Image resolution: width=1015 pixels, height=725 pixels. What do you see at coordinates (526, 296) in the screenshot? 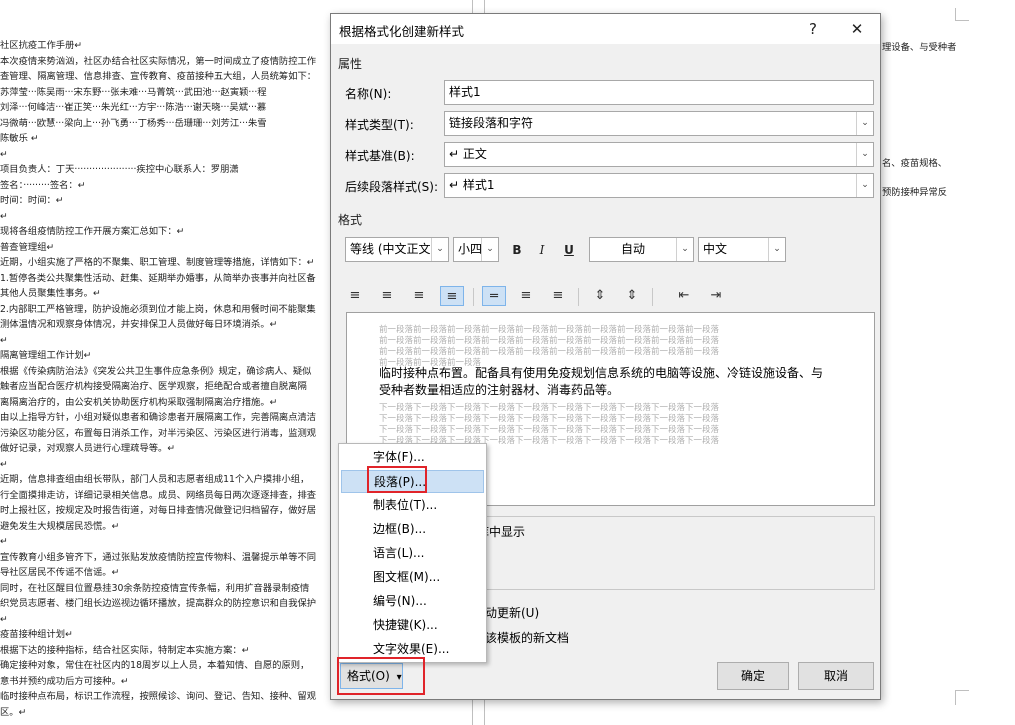
I see `line-spacing-onehalf-icon: ≡` at bounding box center [526, 296].